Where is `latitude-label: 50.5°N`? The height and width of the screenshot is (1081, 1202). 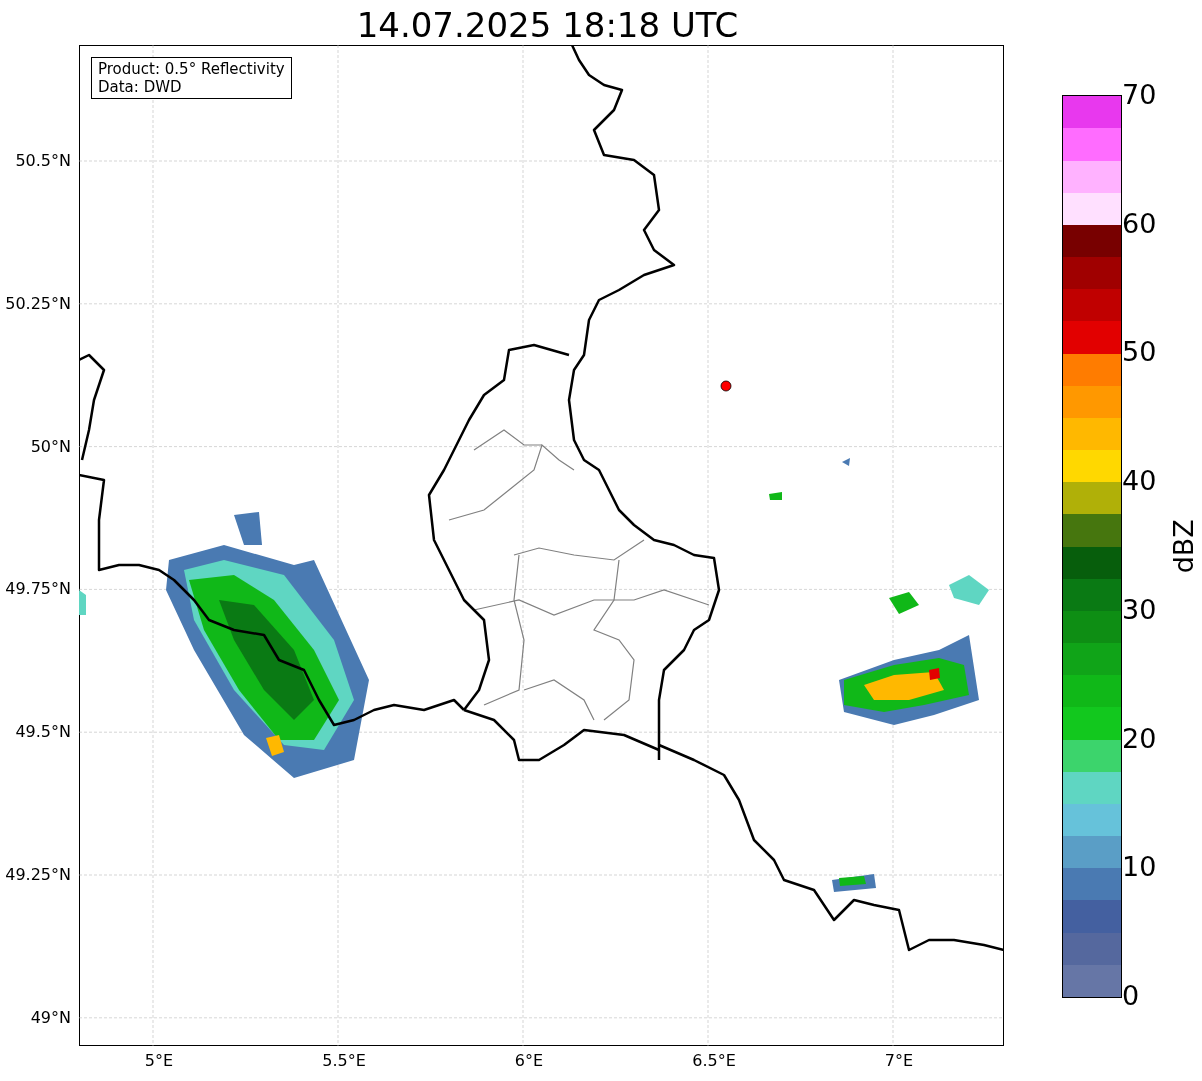
latitude-label: 50.5°N is located at coordinates (43, 161).